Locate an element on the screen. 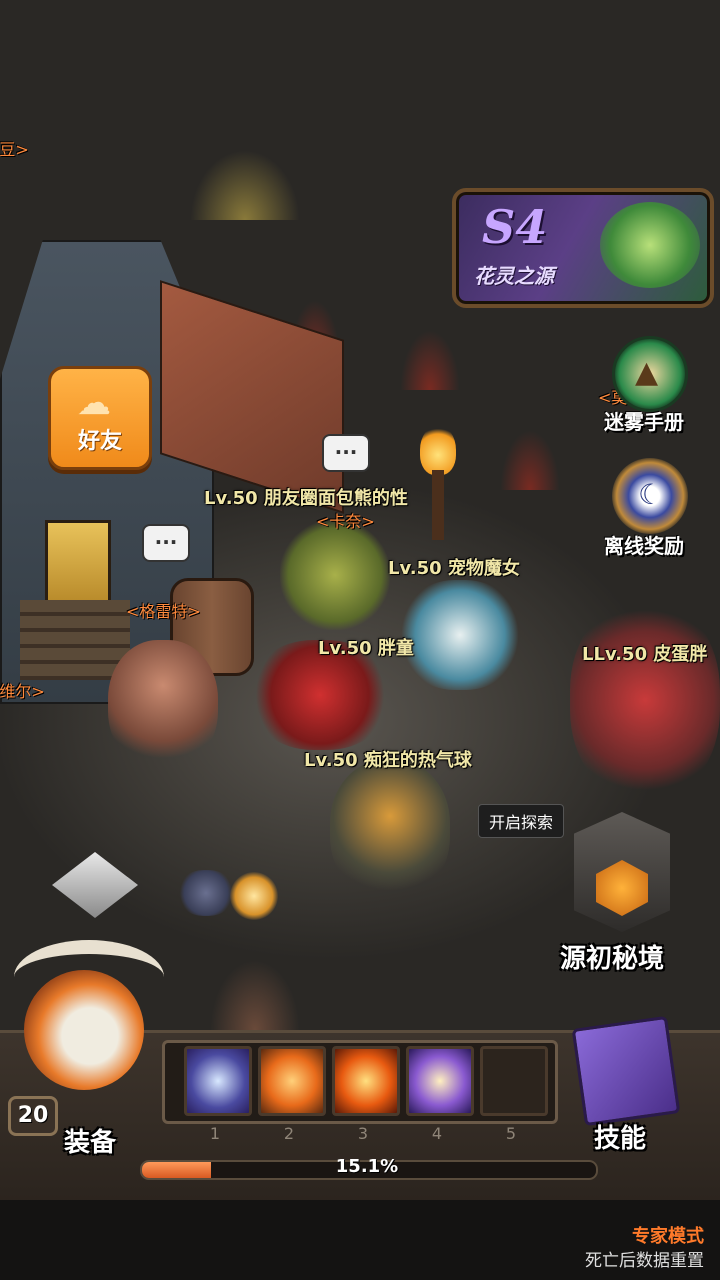  player-name: LLv.50 皮蛋胖 is located at coordinates (645, 654).